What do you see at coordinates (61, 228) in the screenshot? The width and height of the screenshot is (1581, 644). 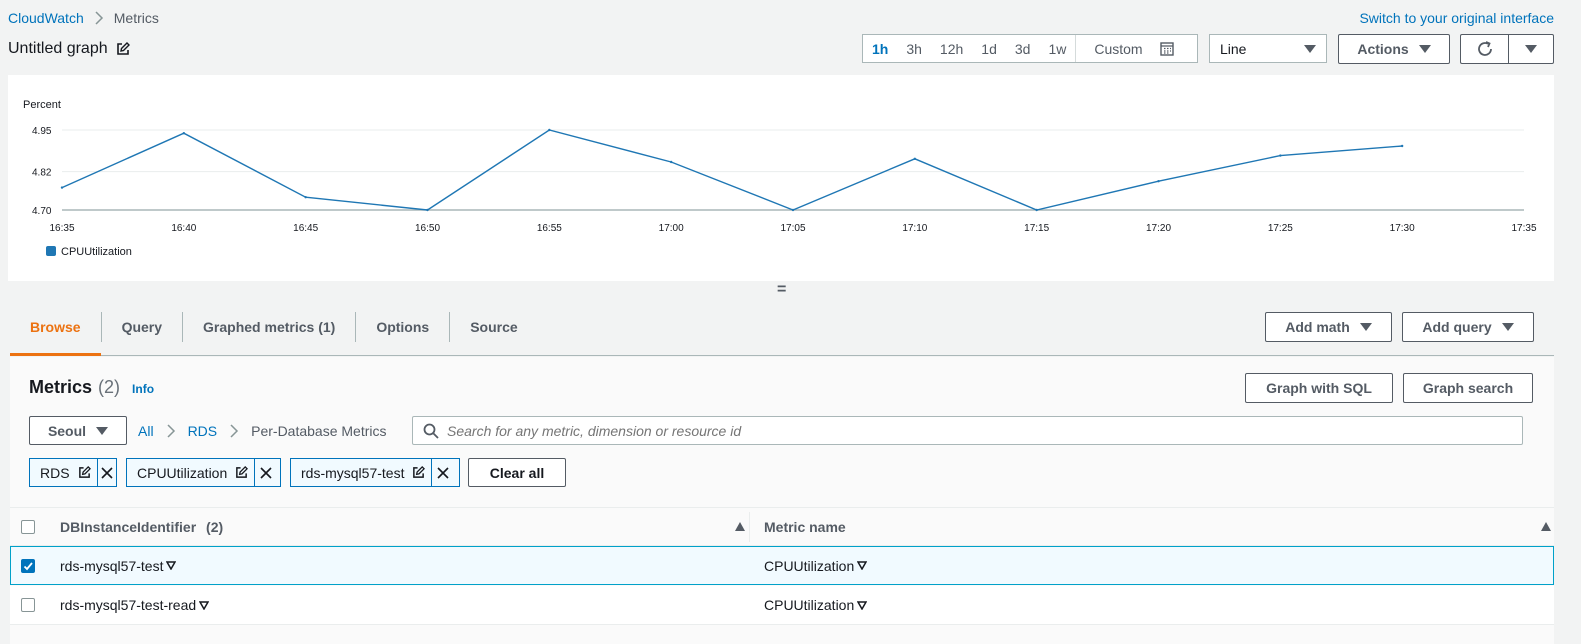 I see `x-tick-label: 16:35` at bounding box center [61, 228].